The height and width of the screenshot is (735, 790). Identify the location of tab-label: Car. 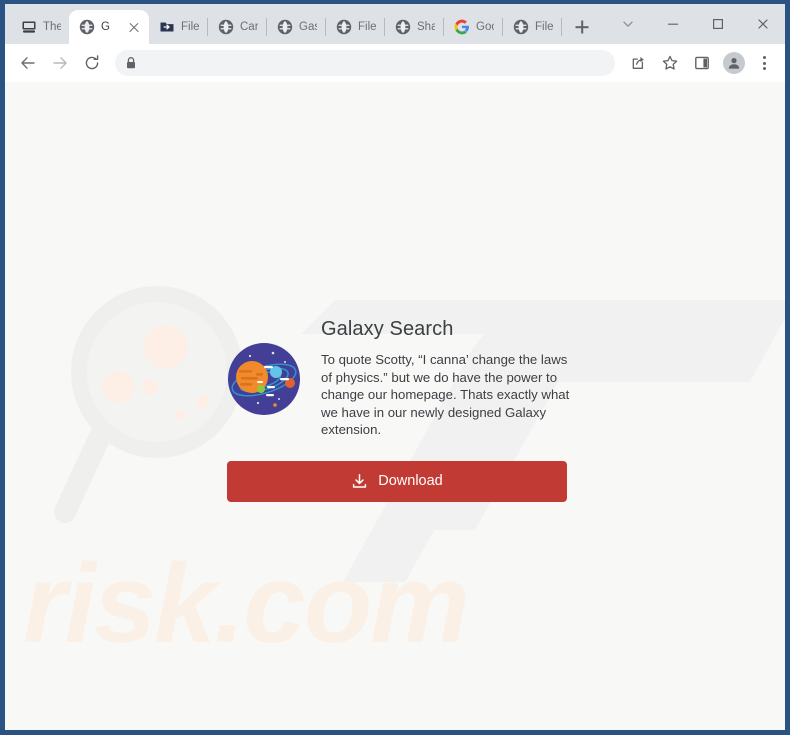
(249, 27).